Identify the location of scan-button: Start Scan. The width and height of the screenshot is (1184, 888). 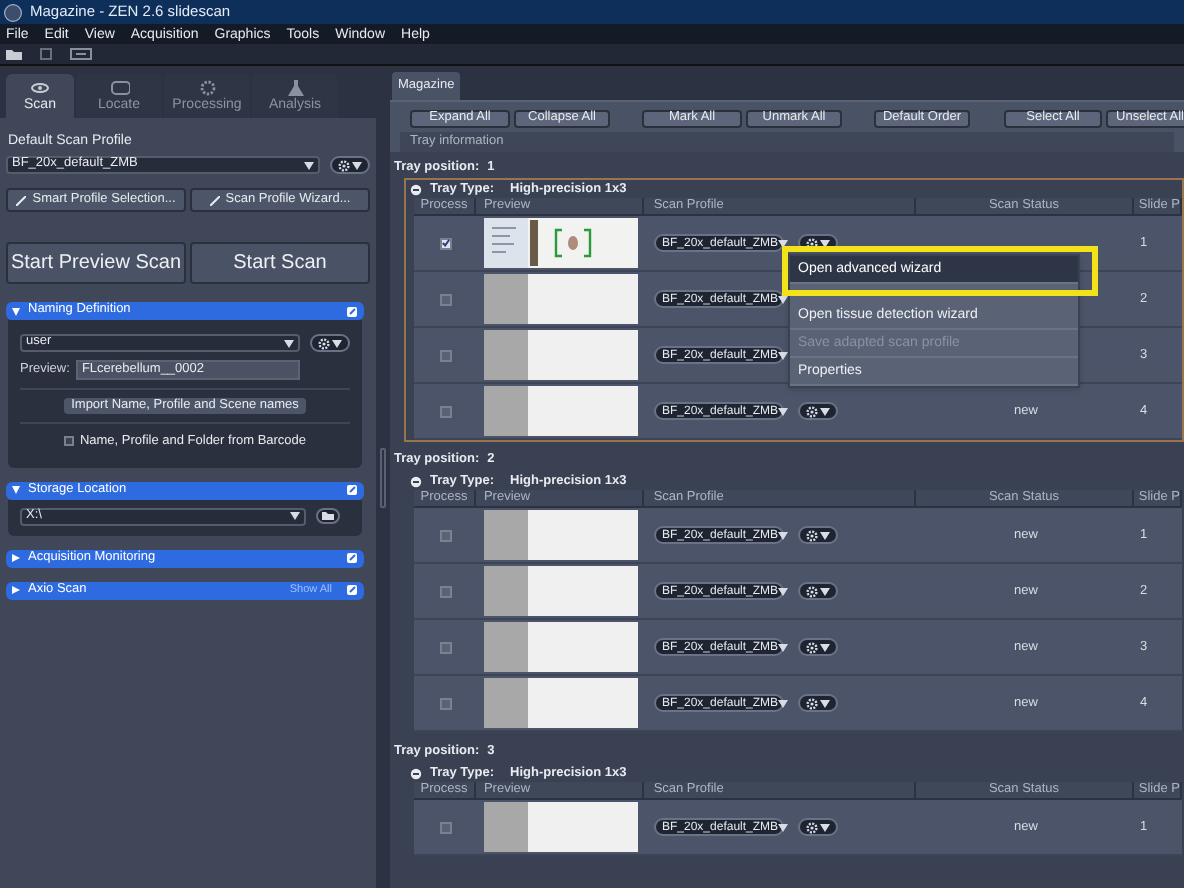
(280, 263).